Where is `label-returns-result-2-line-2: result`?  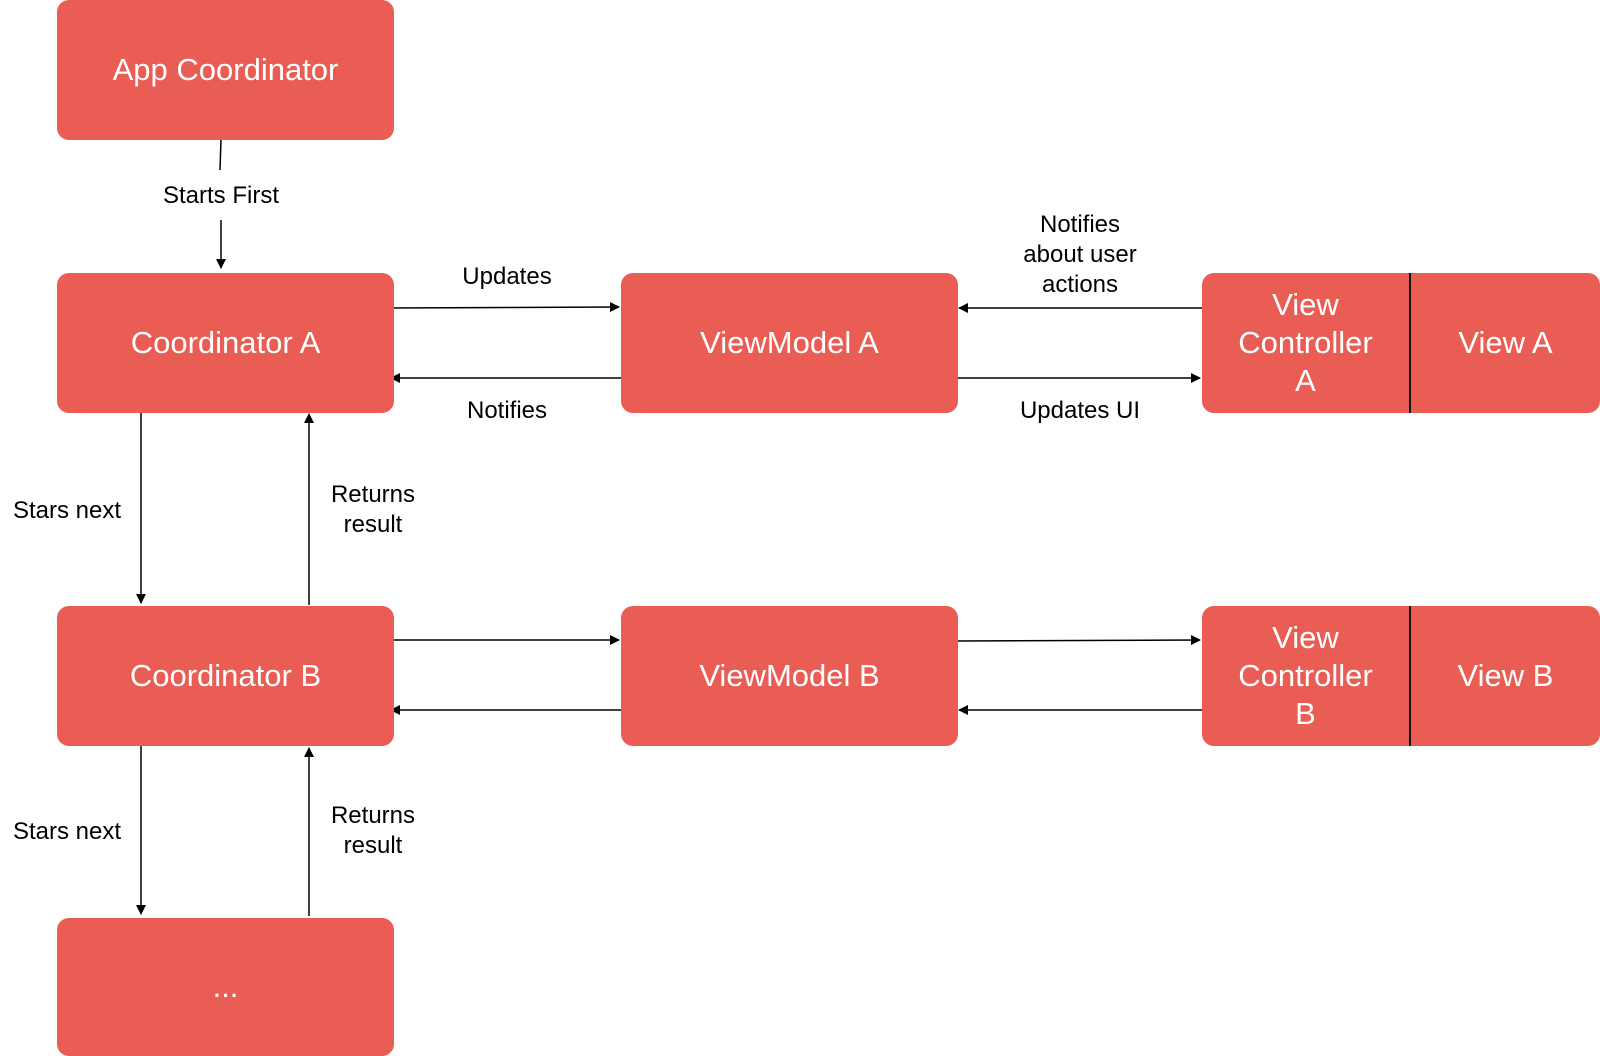 label-returns-result-2-line-2: result is located at coordinates (373, 845).